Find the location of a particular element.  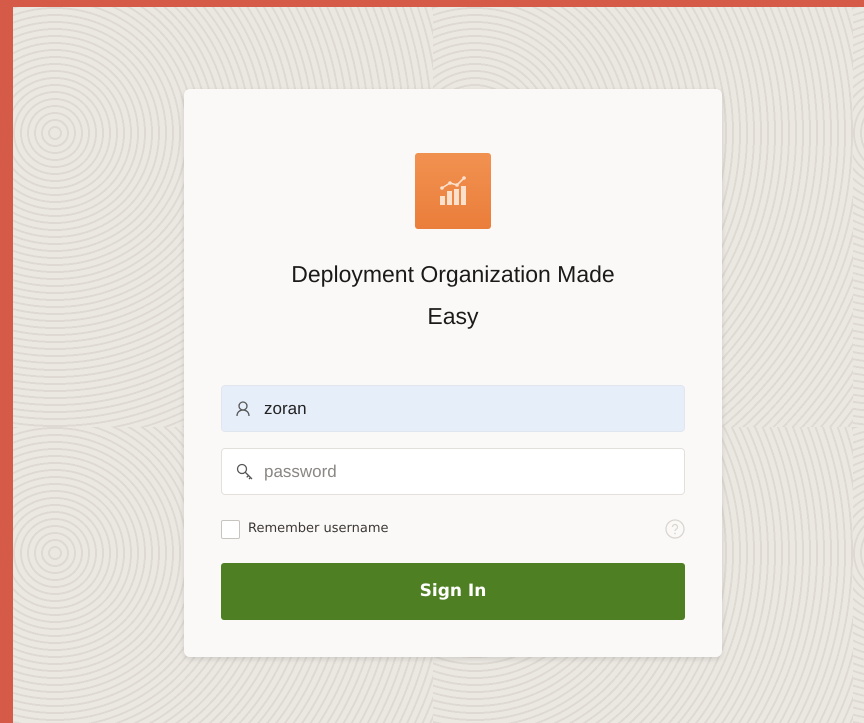

user-icon is located at coordinates (243, 408).